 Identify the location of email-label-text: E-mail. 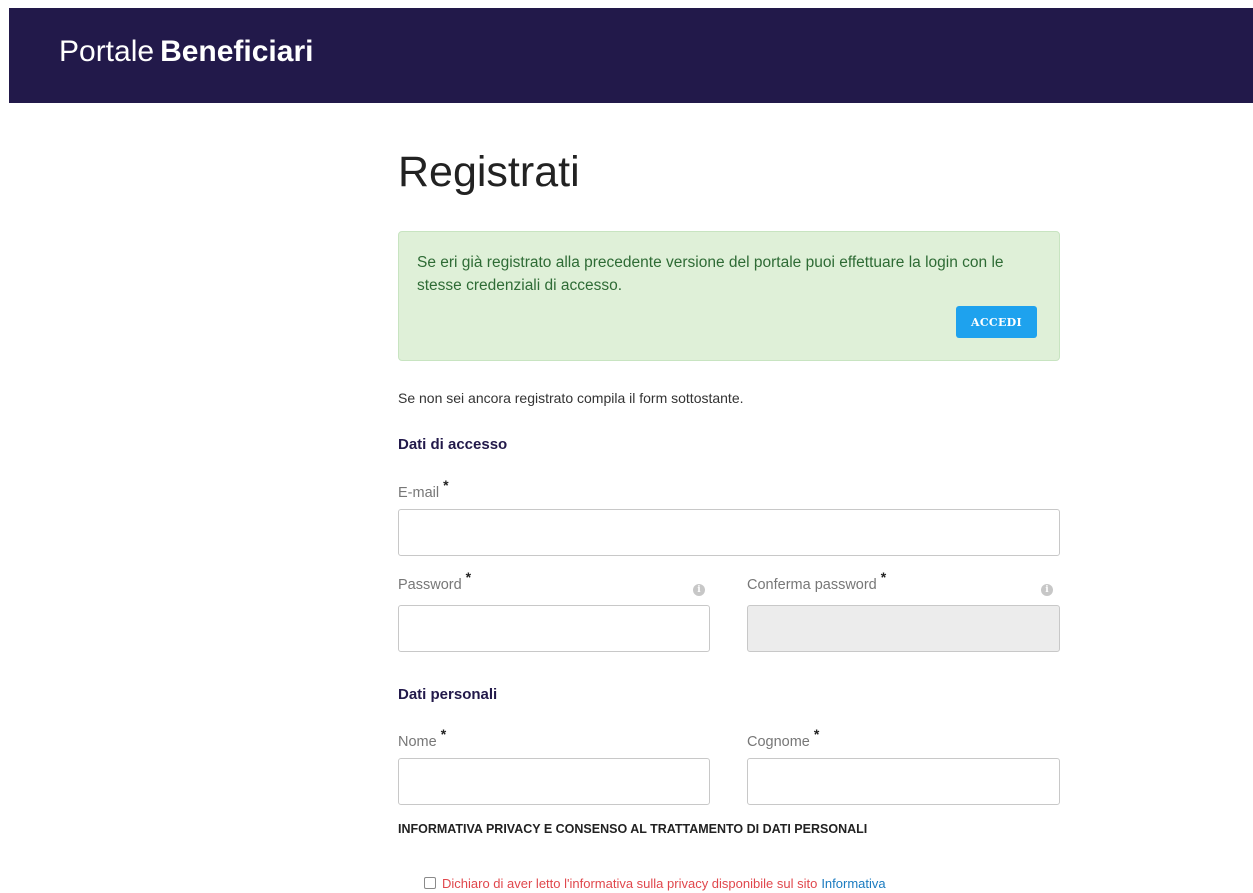
(419, 493).